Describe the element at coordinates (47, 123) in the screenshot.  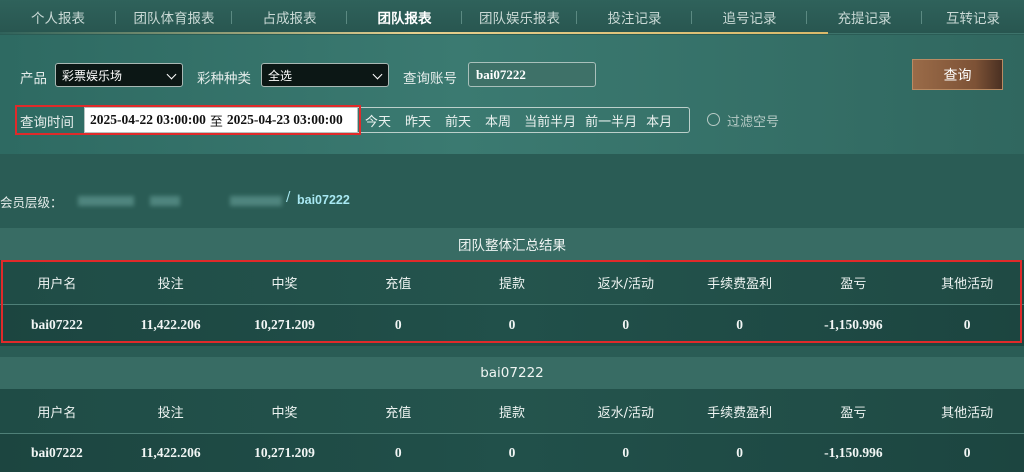
I see `query-time-label: 查询时间` at that location.